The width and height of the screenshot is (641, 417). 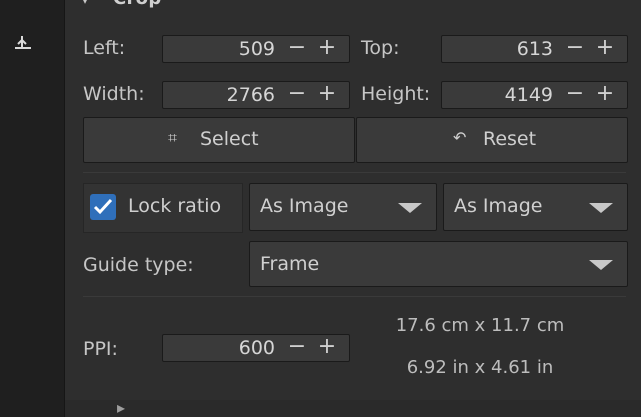 I want to click on left-decrement-button: −, so click(x=297, y=49).